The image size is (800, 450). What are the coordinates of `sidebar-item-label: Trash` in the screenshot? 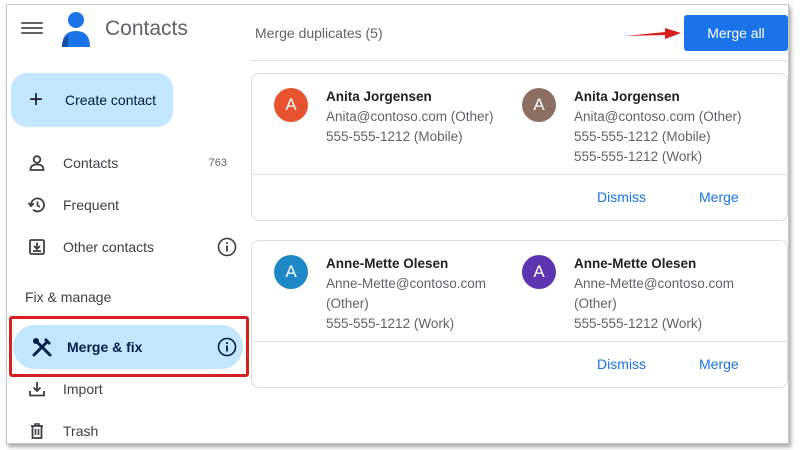 It's located at (81, 431).